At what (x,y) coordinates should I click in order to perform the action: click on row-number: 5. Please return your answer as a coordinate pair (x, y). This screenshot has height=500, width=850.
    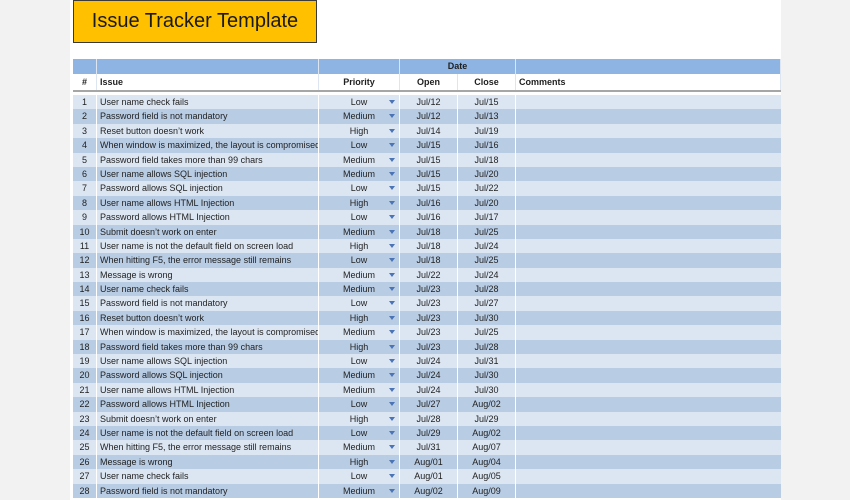
    Looking at the image, I should click on (85, 159).